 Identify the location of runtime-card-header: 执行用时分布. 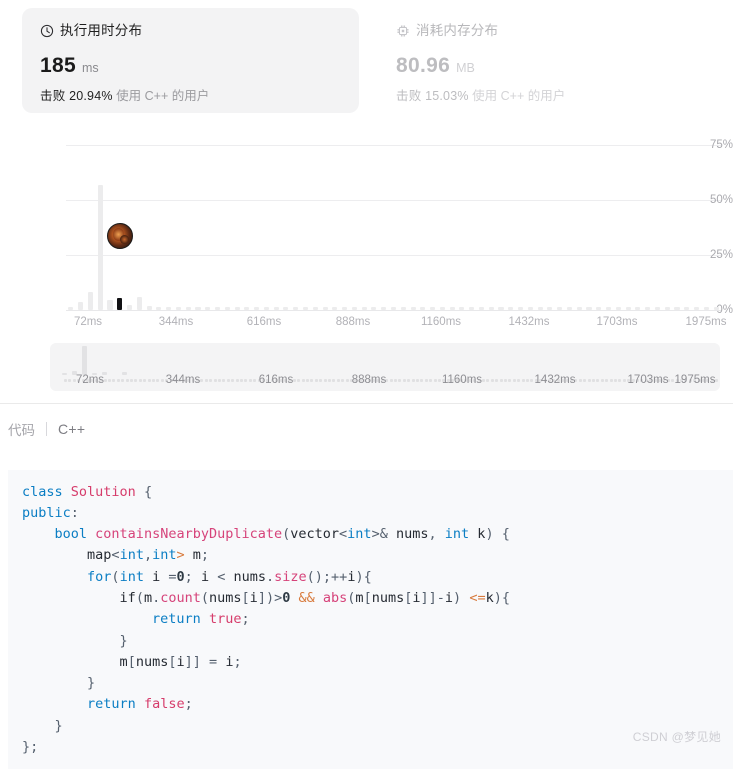
(190, 31).